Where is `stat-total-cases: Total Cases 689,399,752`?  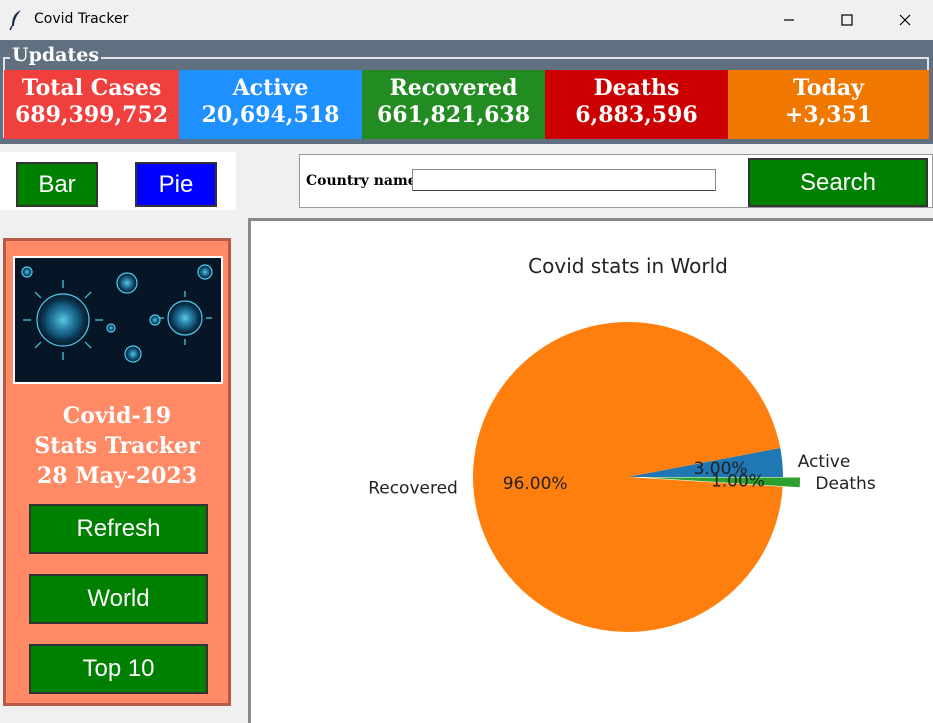 stat-total-cases: Total Cases 689,399,752 is located at coordinates (91, 104).